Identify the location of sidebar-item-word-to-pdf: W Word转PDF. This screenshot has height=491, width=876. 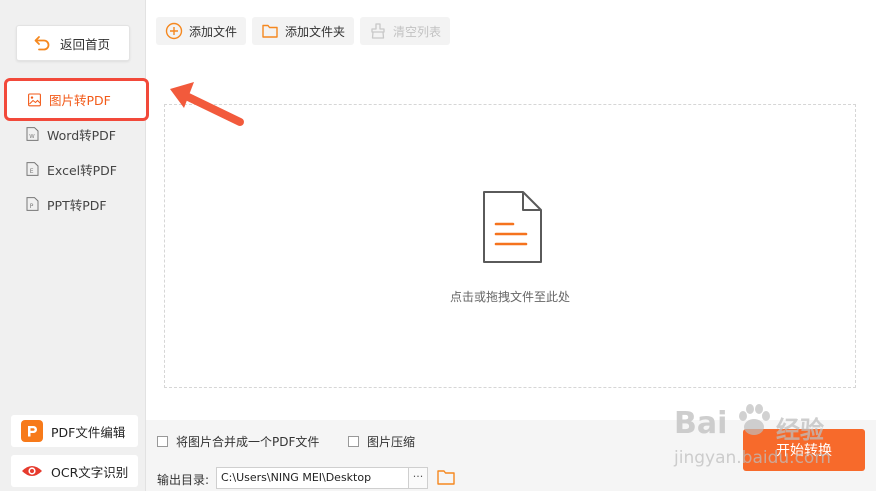
(73, 134).